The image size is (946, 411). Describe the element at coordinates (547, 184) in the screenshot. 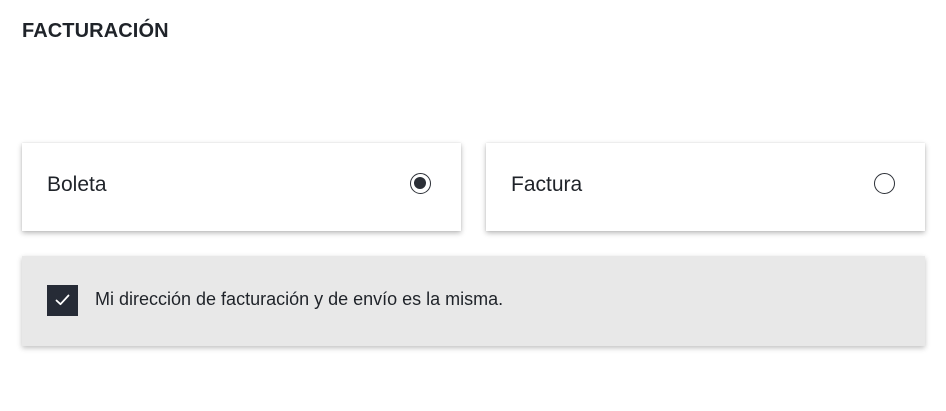

I see `factura-option-label: Factura` at that location.